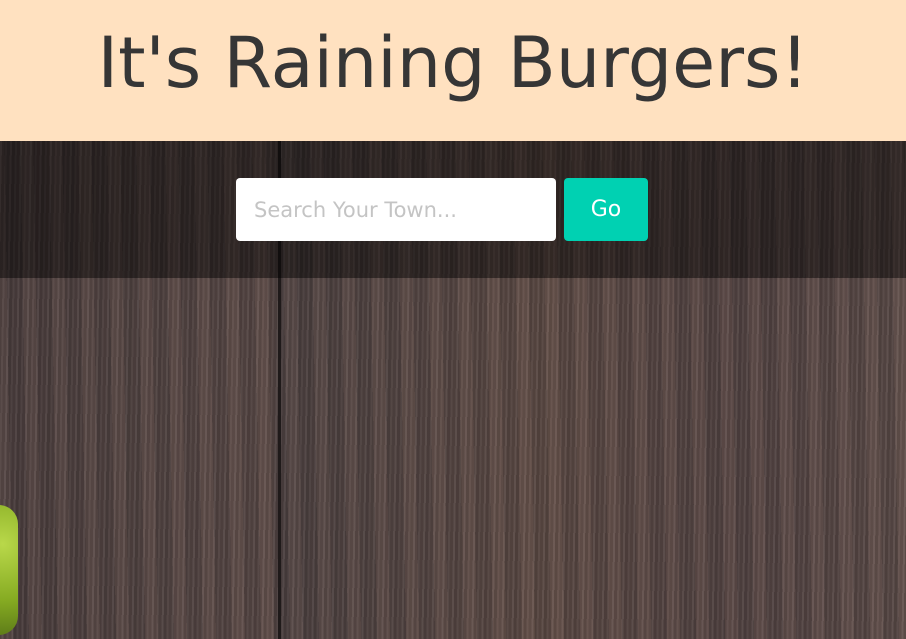  I want to click on lettuce-image, so click(9, 570).